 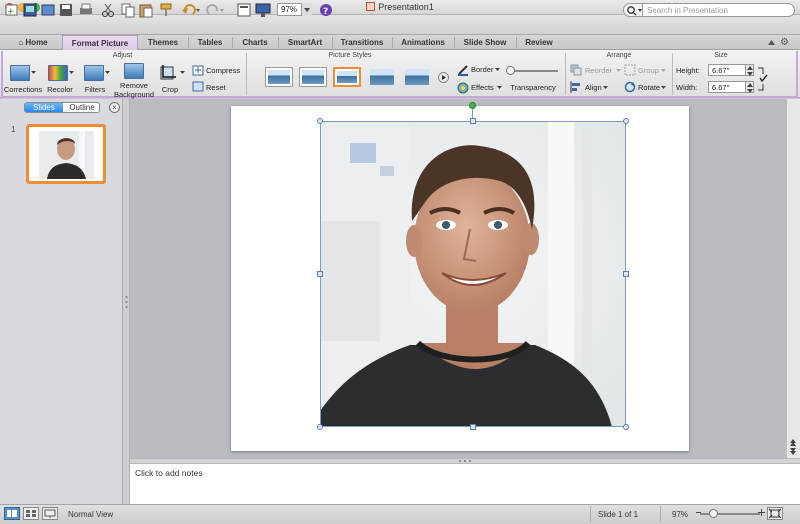 What do you see at coordinates (320, 274) in the screenshot?
I see `resize-handle-left` at bounding box center [320, 274].